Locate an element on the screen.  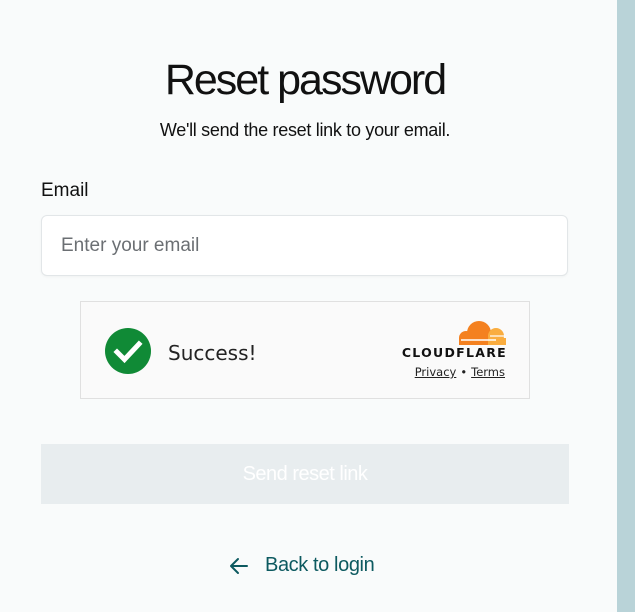
cloudflare-wordmark: CLOUDFLARE is located at coordinates (454, 352).